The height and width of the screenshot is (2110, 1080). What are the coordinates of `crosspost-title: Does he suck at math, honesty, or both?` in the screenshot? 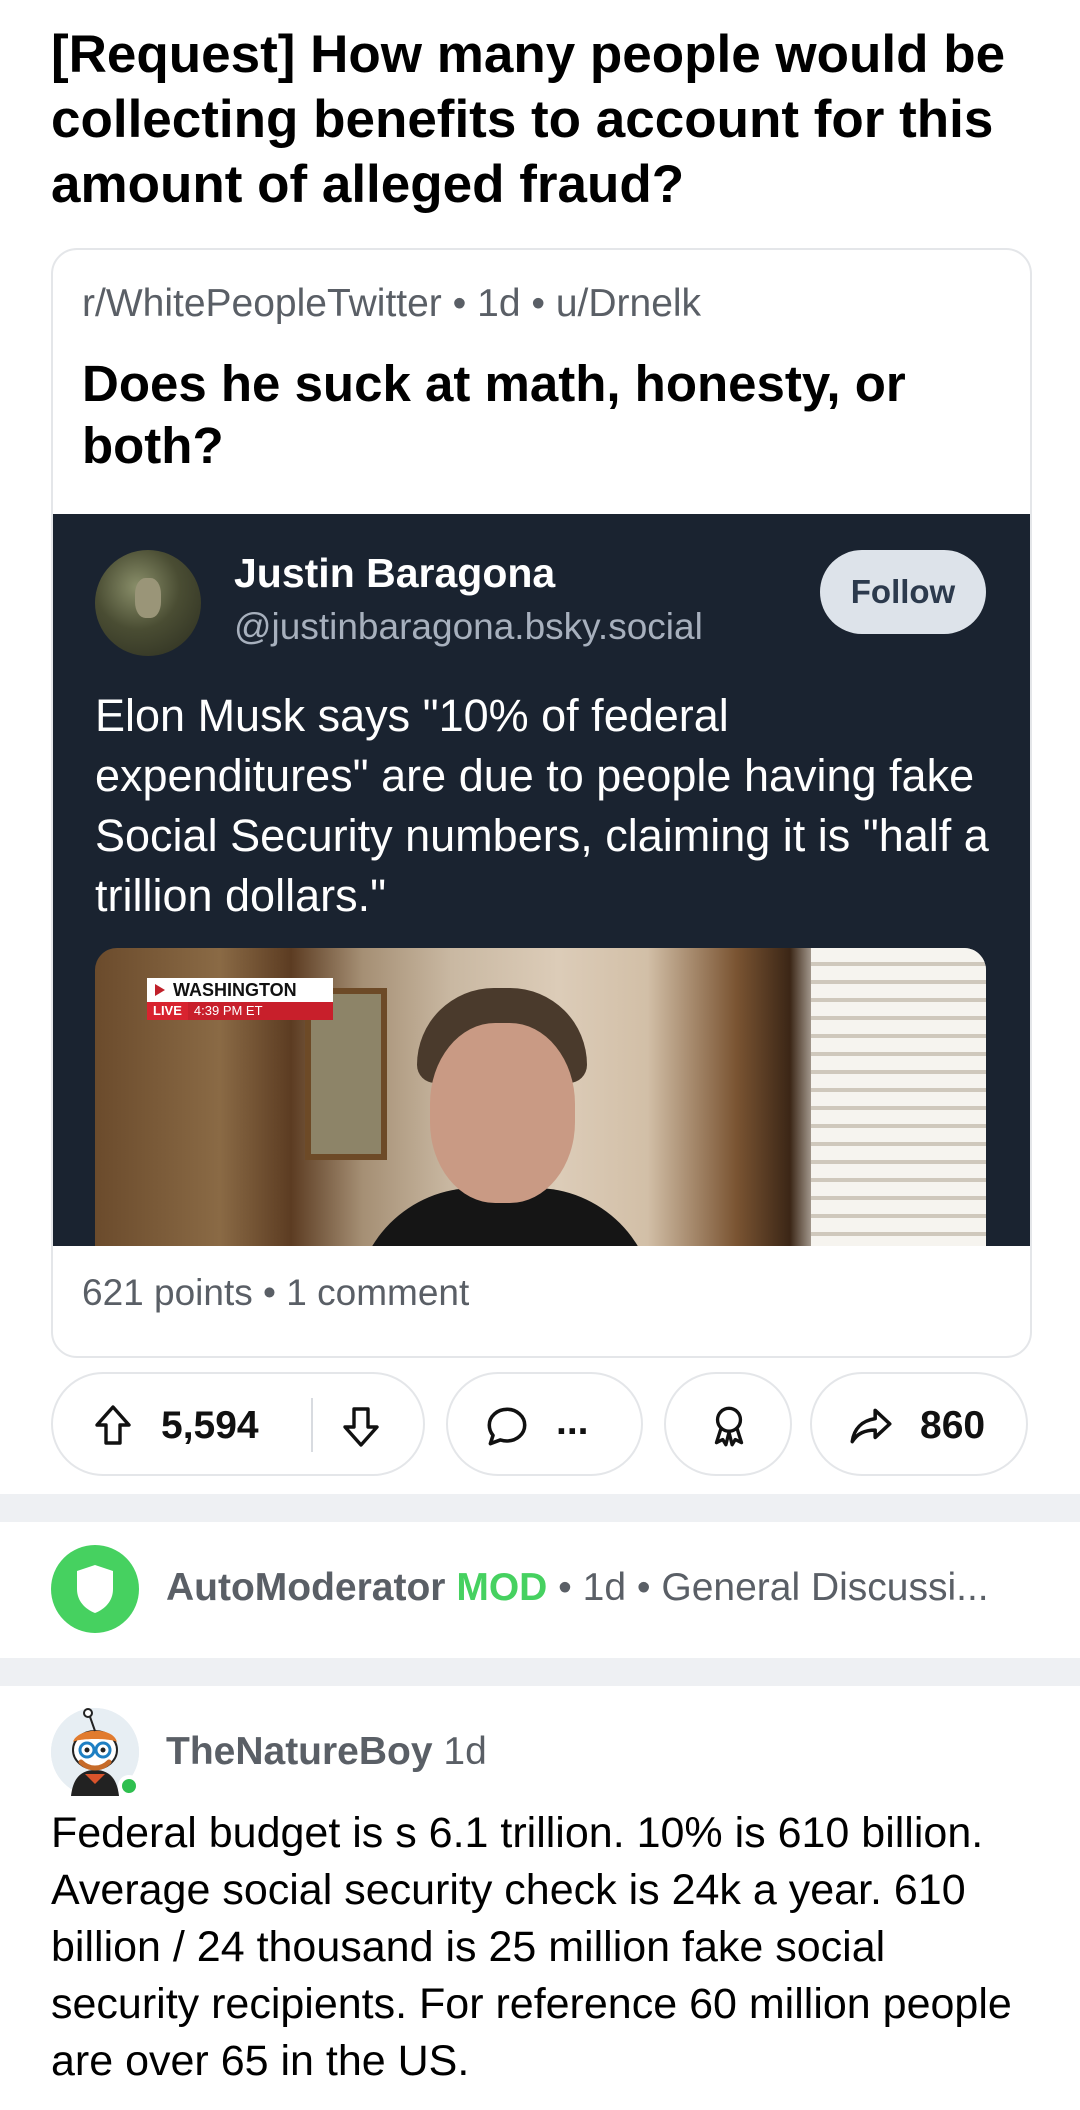 It's located at (532, 415).